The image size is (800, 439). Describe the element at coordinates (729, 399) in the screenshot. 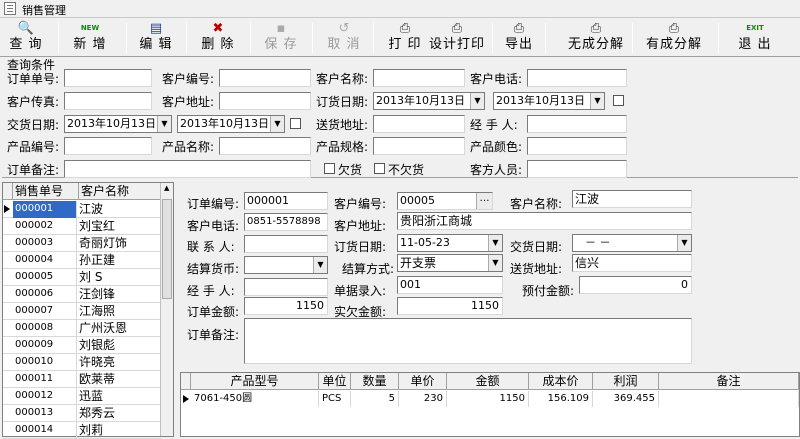

I see `grid-cell` at that location.